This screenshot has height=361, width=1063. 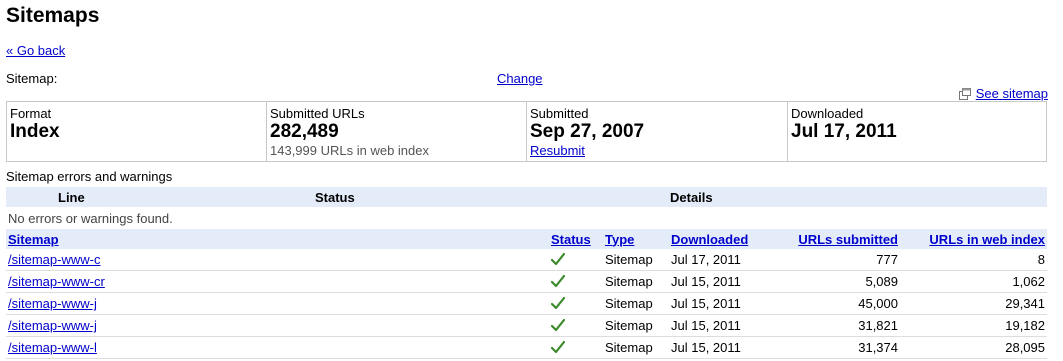 What do you see at coordinates (973, 281) in the screenshot?
I see `urls-indexed-cell: 1,062` at bounding box center [973, 281].